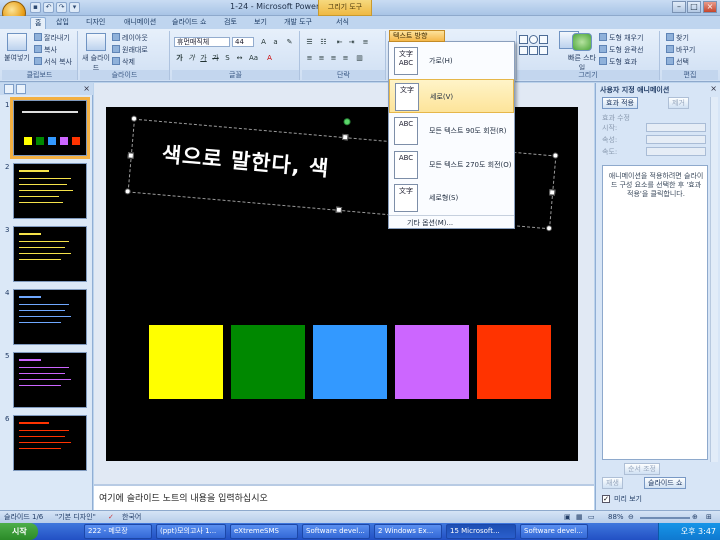  Describe the element at coordinates (552, 192) in the screenshot. I see `resize-handle-e` at that location.